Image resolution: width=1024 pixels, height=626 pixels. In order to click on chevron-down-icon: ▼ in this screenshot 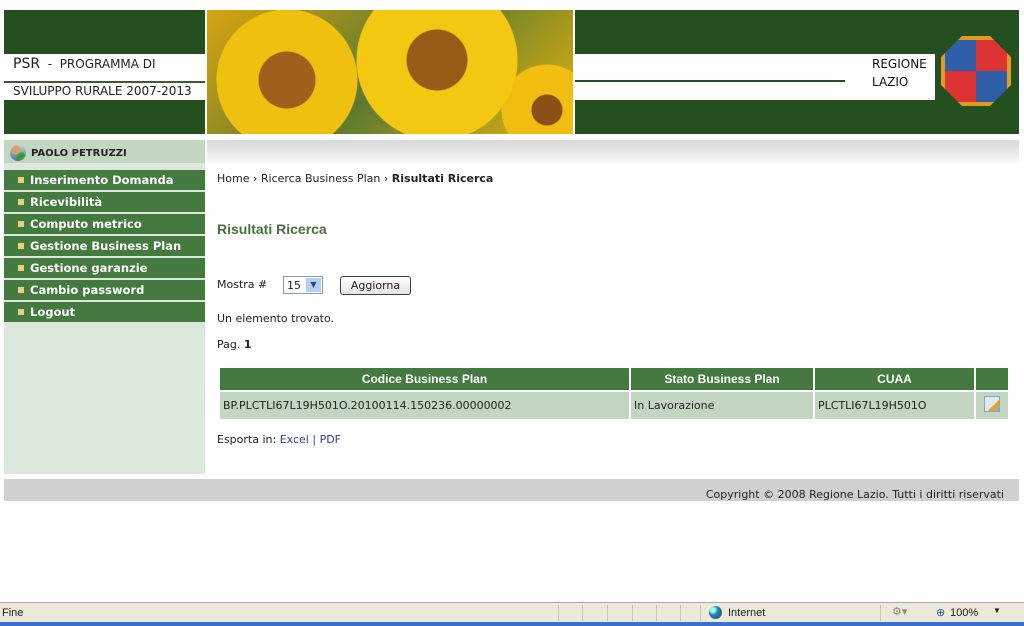, I will do `click(313, 285)`.